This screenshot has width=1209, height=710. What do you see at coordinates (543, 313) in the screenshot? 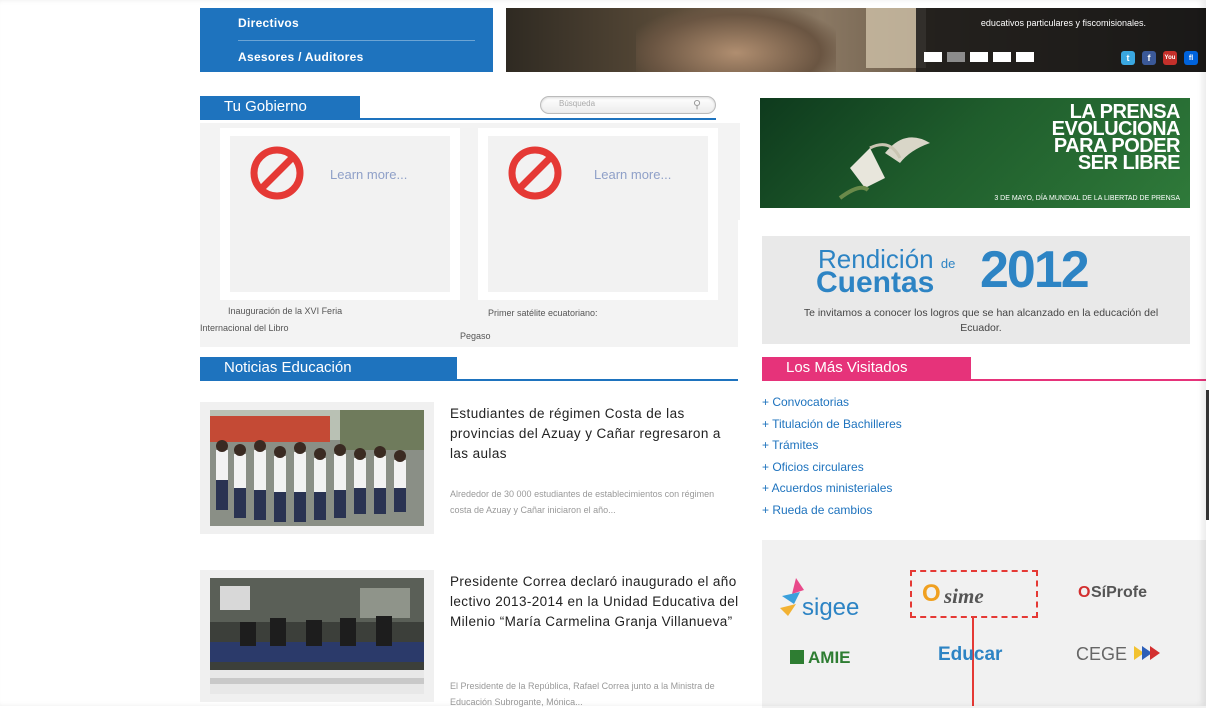
I see `card-caption-2a: Primer satélite ecuatoriano:` at bounding box center [543, 313].